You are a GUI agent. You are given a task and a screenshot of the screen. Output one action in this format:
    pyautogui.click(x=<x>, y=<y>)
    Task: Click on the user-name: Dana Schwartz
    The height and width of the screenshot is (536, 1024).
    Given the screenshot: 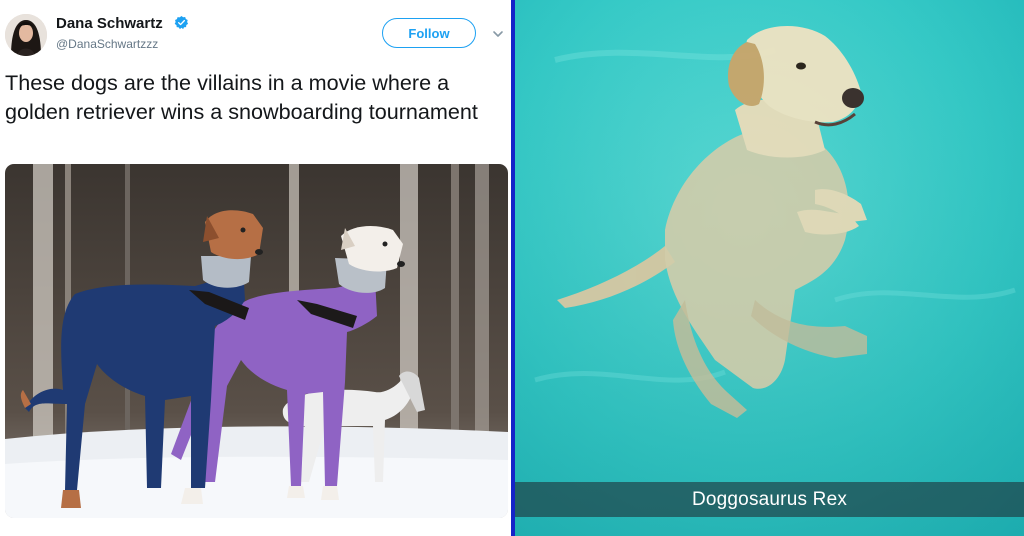 What is the action you would take?
    pyautogui.click(x=109, y=23)
    